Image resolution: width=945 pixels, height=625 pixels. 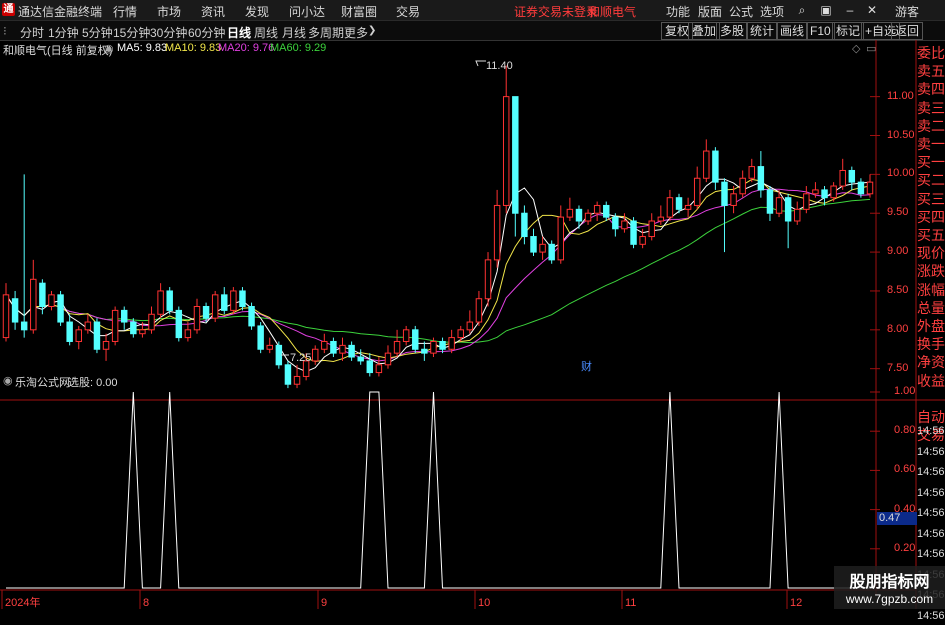 I want to click on chevron-right-icon: ❯, so click(x=372, y=30).